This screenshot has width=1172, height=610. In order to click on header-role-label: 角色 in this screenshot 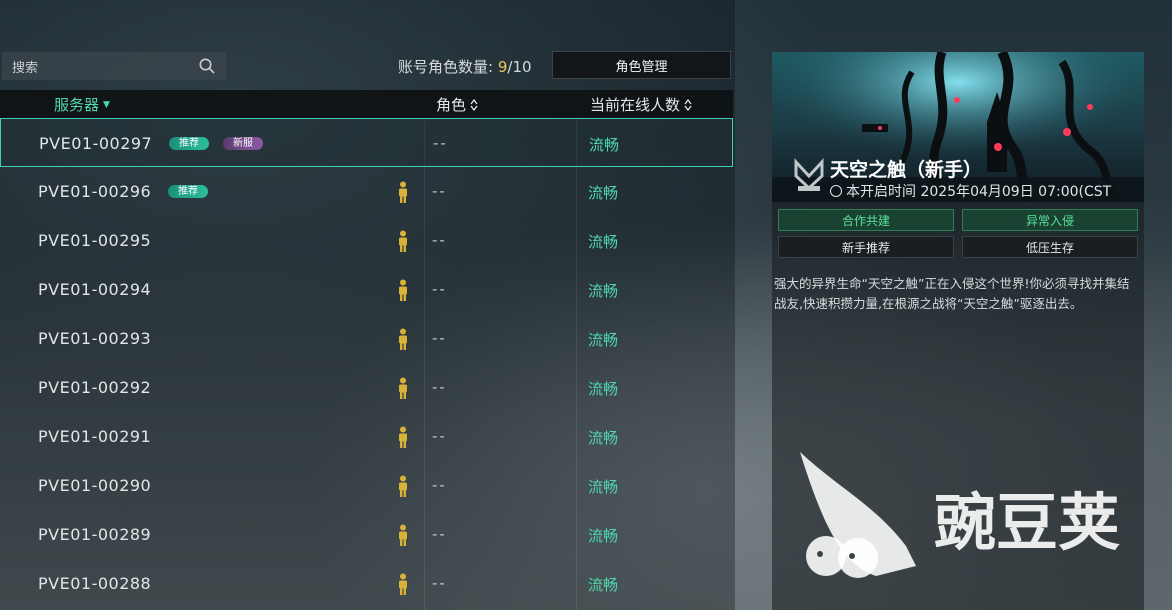, I will do `click(451, 105)`.